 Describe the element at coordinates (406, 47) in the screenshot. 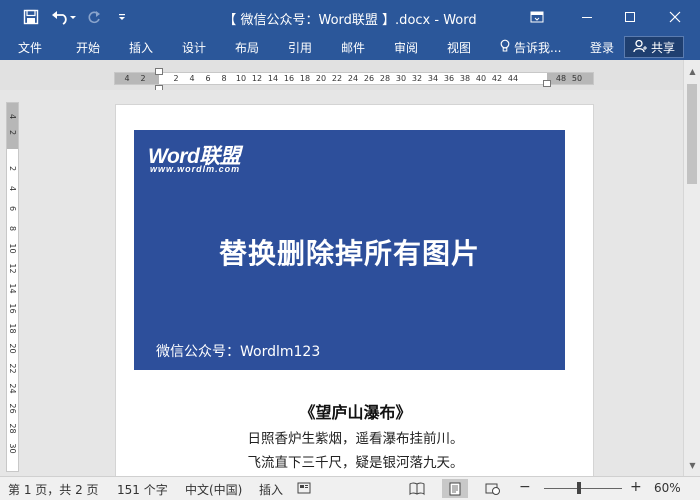

I see `tab-review: 审阅` at that location.